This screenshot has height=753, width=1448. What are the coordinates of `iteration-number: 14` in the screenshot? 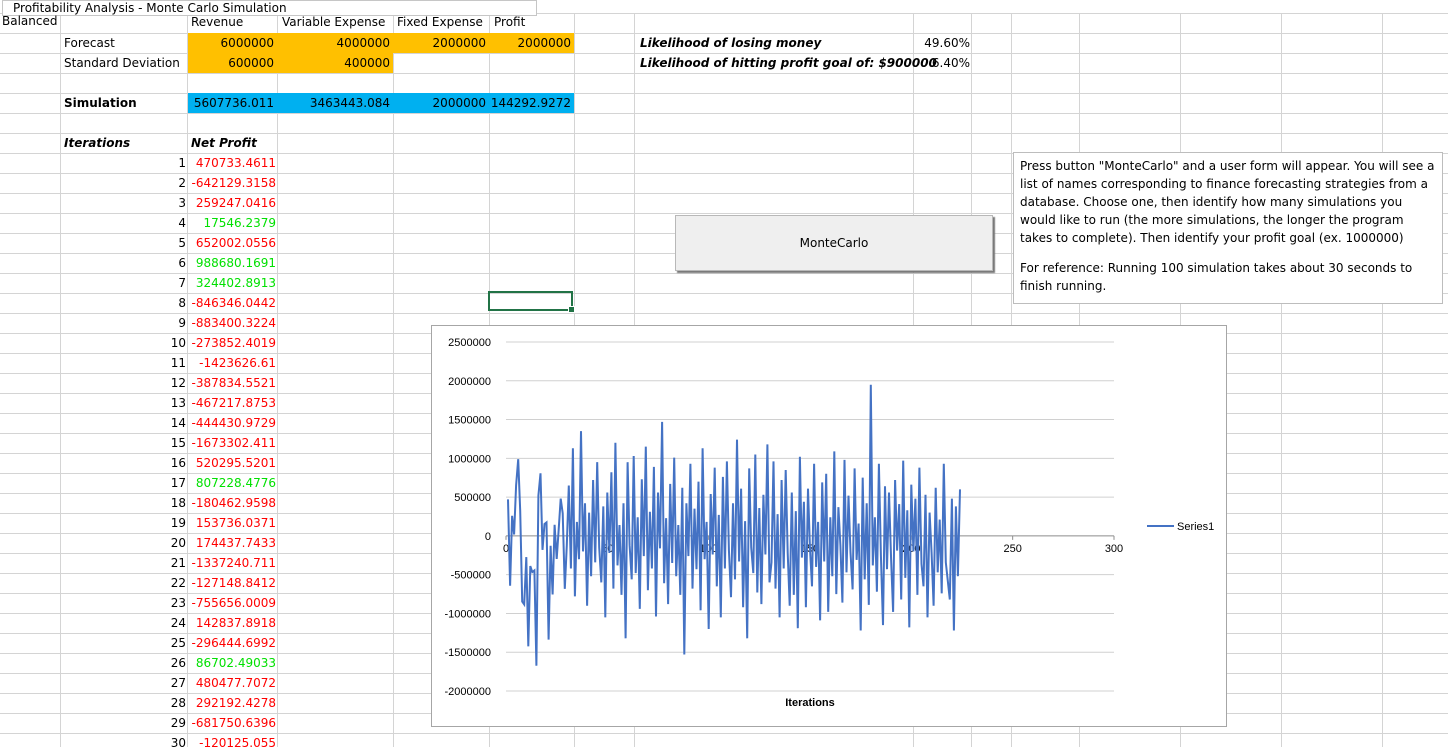 It's located at (168, 423).